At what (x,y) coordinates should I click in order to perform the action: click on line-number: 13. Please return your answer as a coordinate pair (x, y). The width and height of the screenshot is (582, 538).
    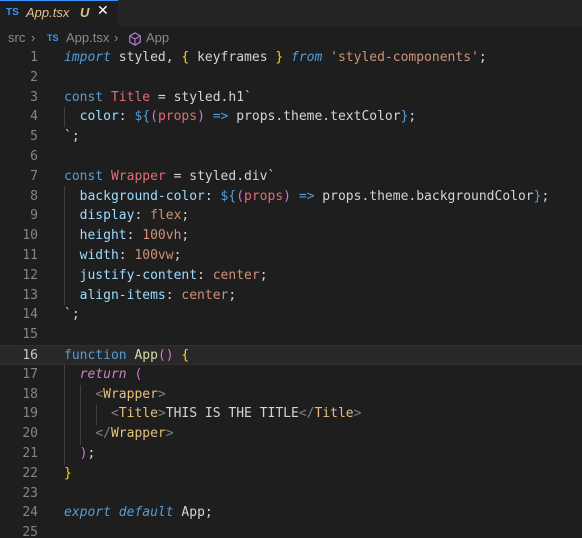
    Looking at the image, I should click on (30, 295).